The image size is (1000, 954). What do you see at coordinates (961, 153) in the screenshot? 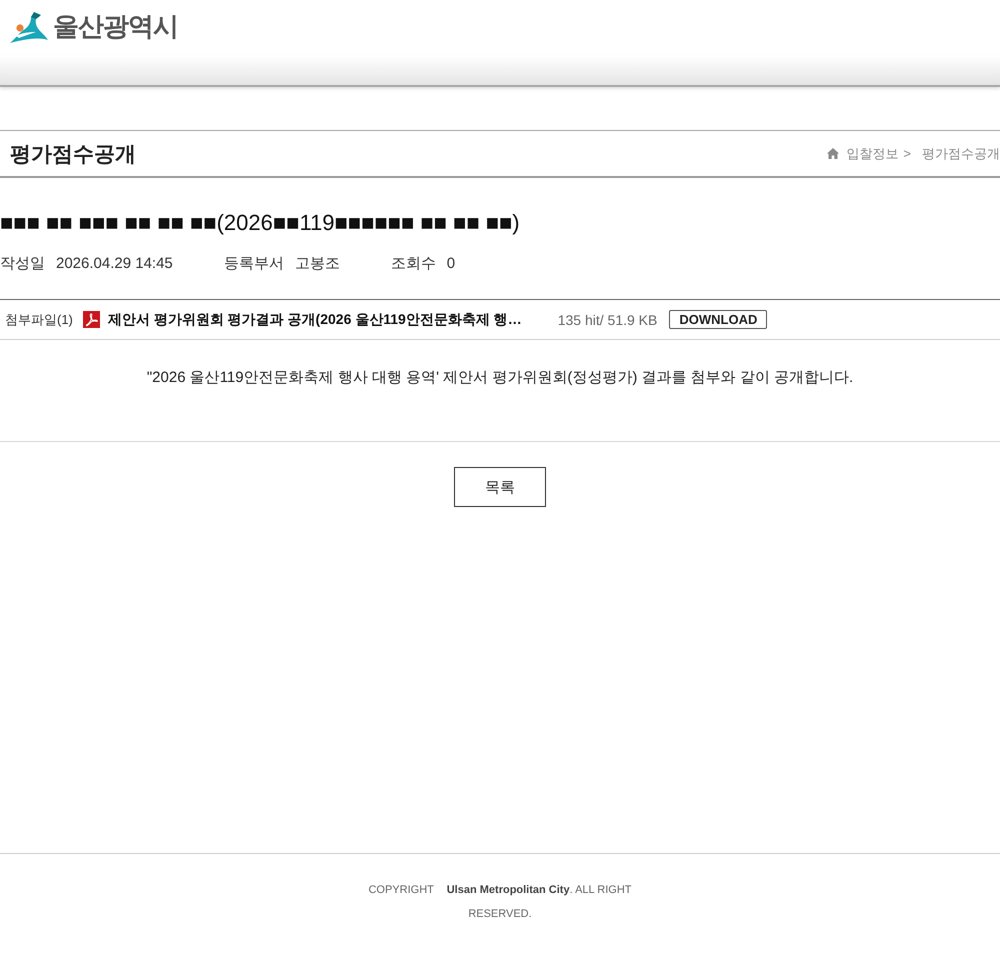
I see `breadcrumb-link: 평가점수공개` at bounding box center [961, 153].